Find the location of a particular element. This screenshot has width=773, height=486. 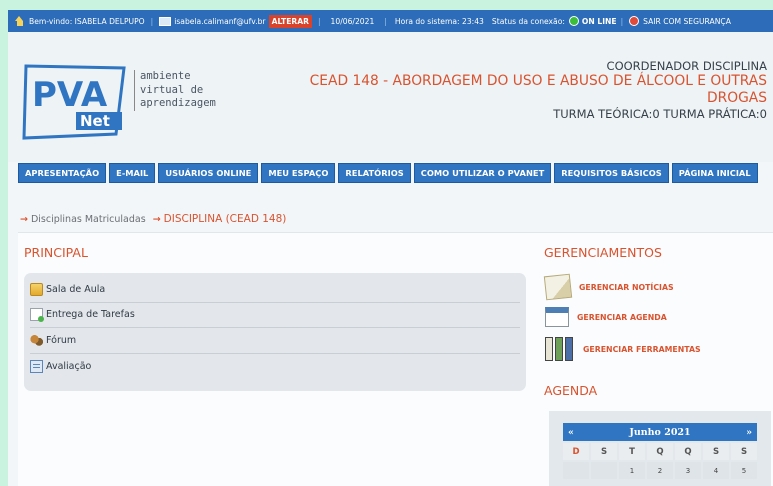

pvanet-logo: PVA Net is located at coordinates (75, 101).